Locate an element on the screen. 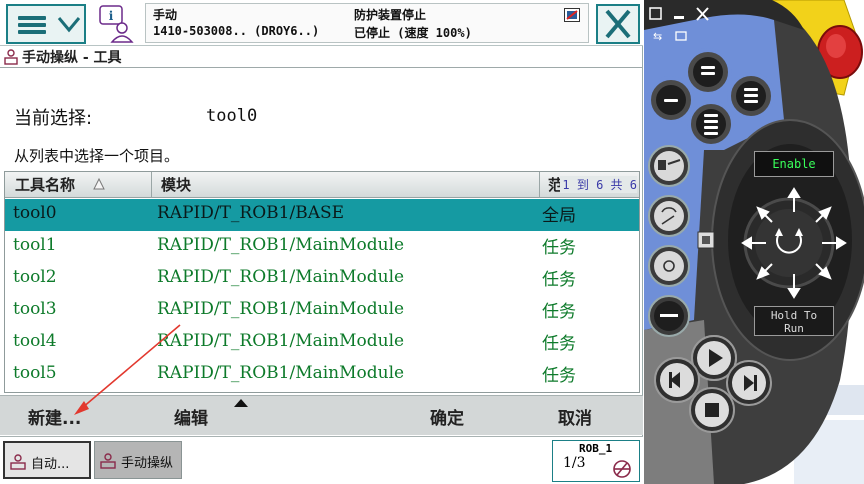 The image size is (864, 484). user-info-icon: i is located at coordinates (118, 24).